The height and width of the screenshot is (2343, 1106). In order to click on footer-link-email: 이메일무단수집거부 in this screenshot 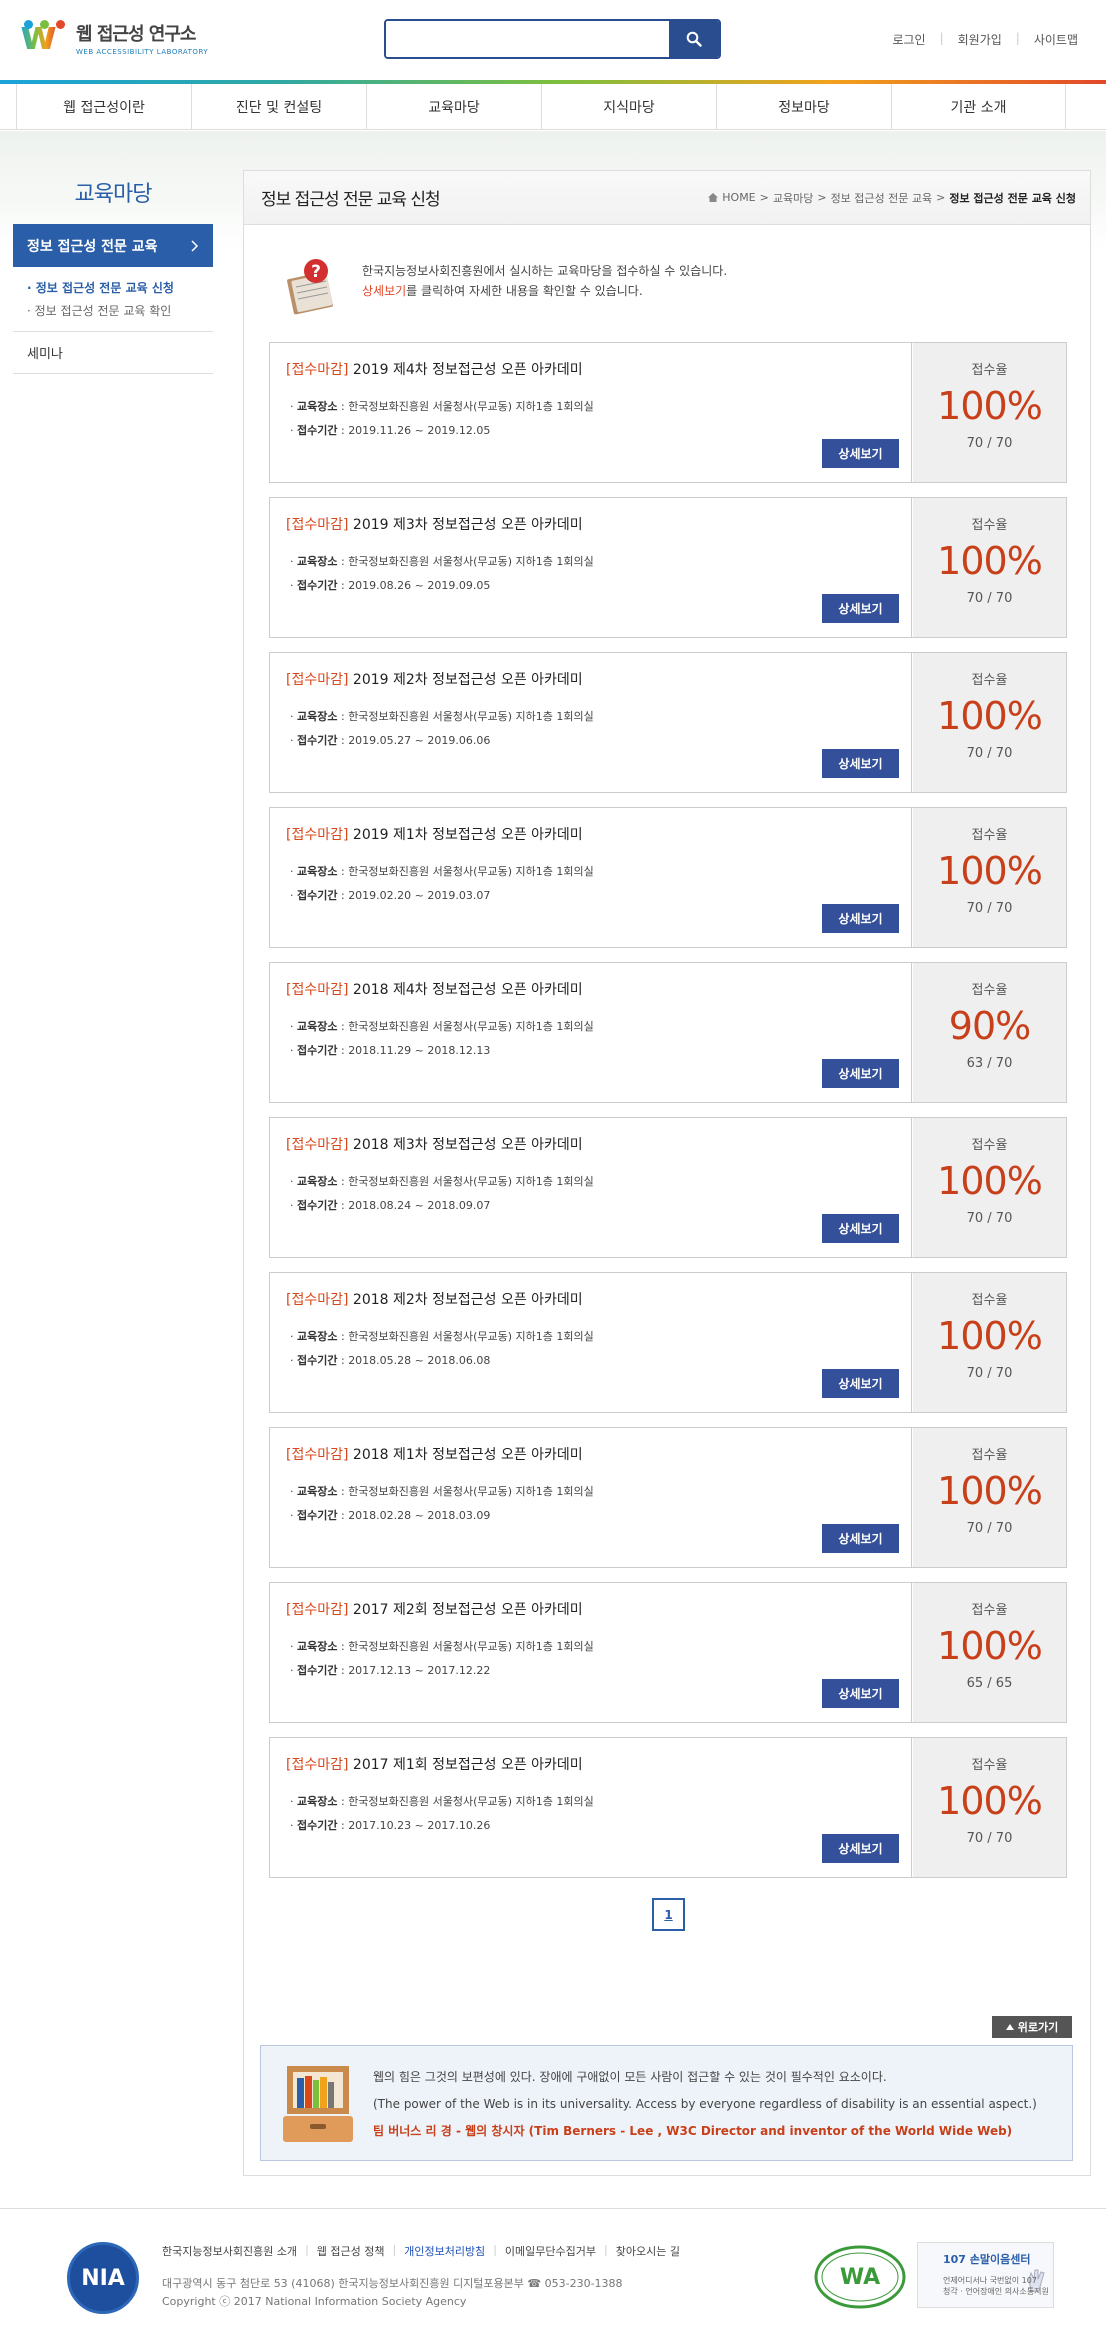, I will do `click(550, 2251)`.